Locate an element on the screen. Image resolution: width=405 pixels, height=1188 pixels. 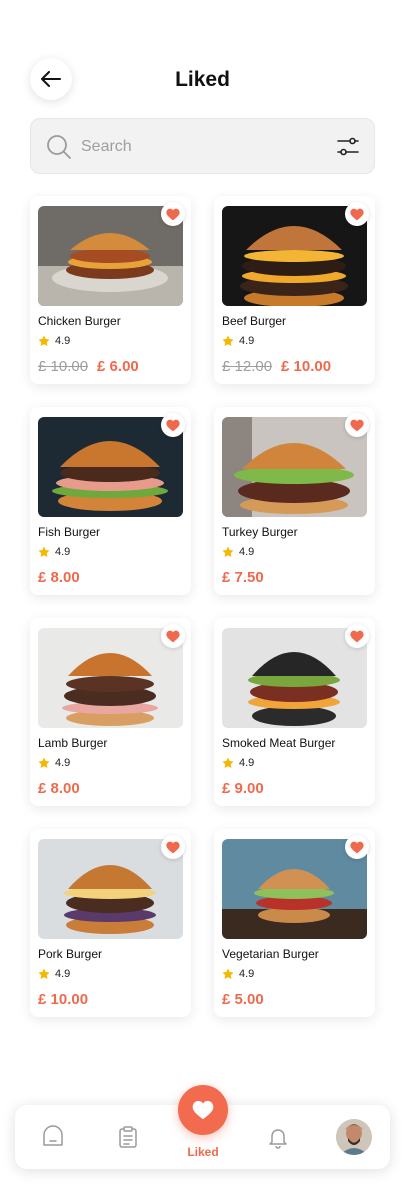
price-group: £ 9.00 is located at coordinates (243, 788).